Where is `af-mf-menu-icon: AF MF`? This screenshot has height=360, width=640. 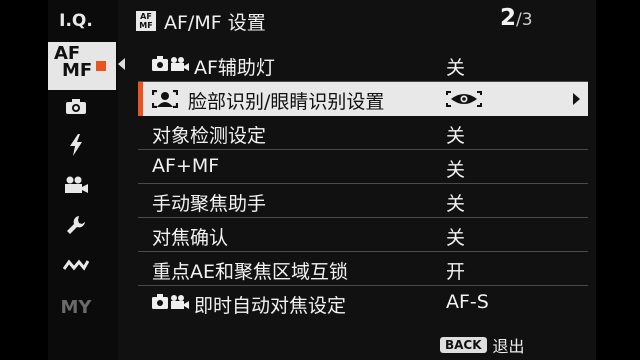
af-mf-menu-icon: AF MF is located at coordinates (146, 21).